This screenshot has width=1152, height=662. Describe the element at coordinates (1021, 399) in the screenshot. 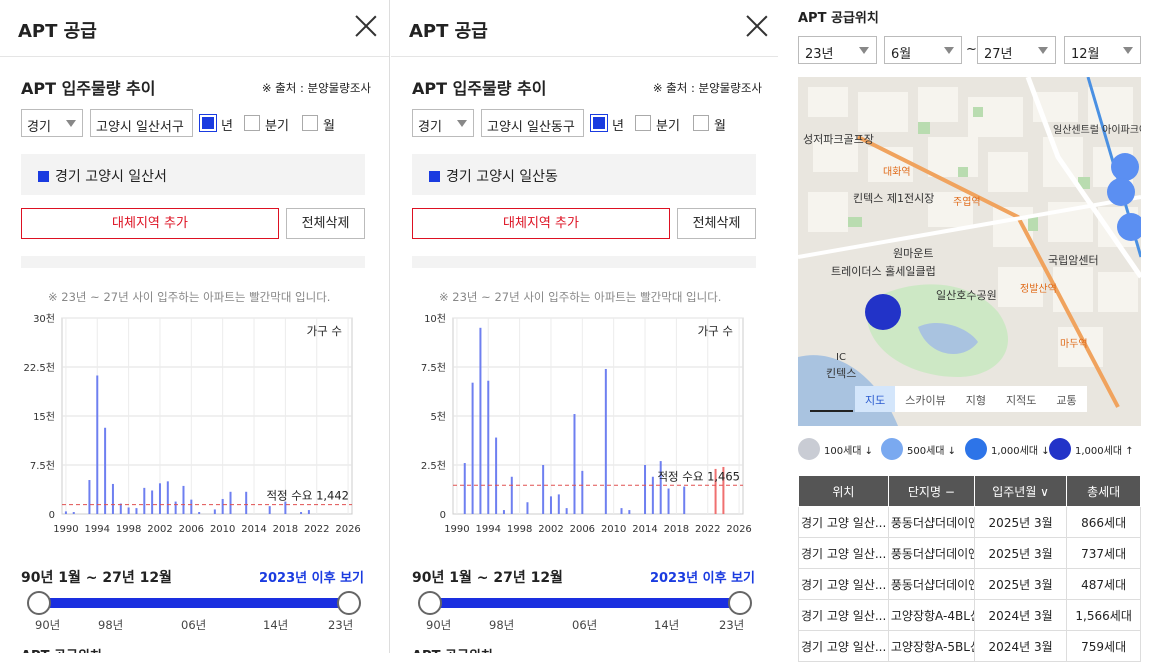

I see `tab-cadastral: 지적도` at that location.